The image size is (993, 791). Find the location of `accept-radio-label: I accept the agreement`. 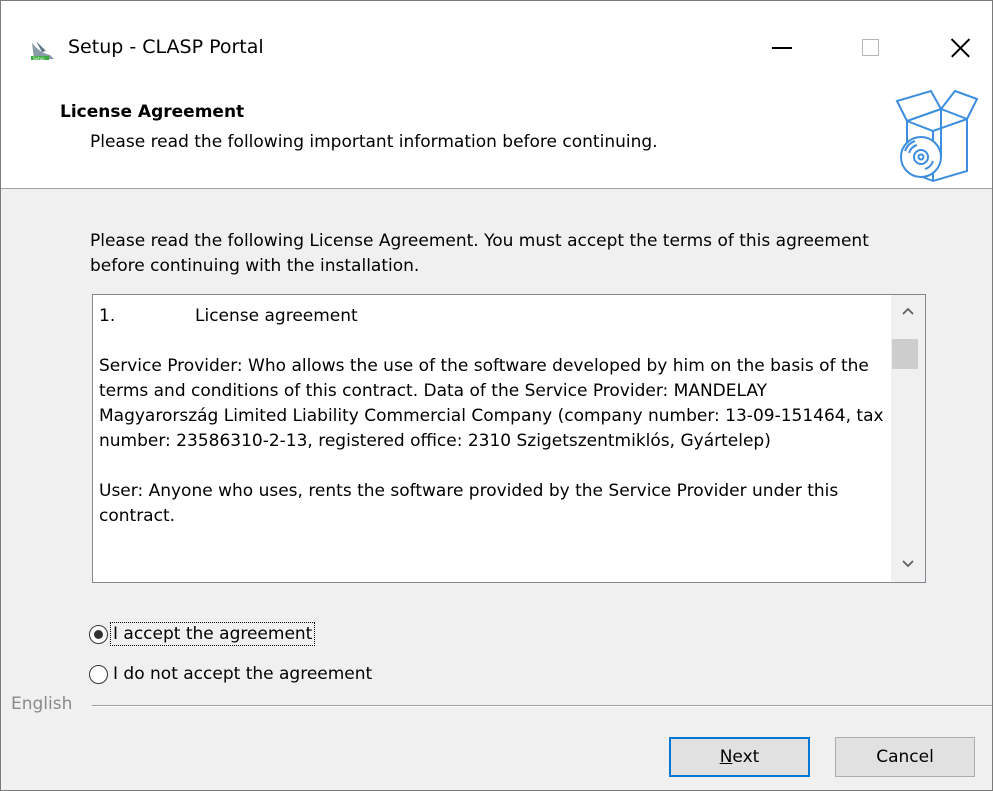

accept-radio-label: I accept the agreement is located at coordinates (212, 634).